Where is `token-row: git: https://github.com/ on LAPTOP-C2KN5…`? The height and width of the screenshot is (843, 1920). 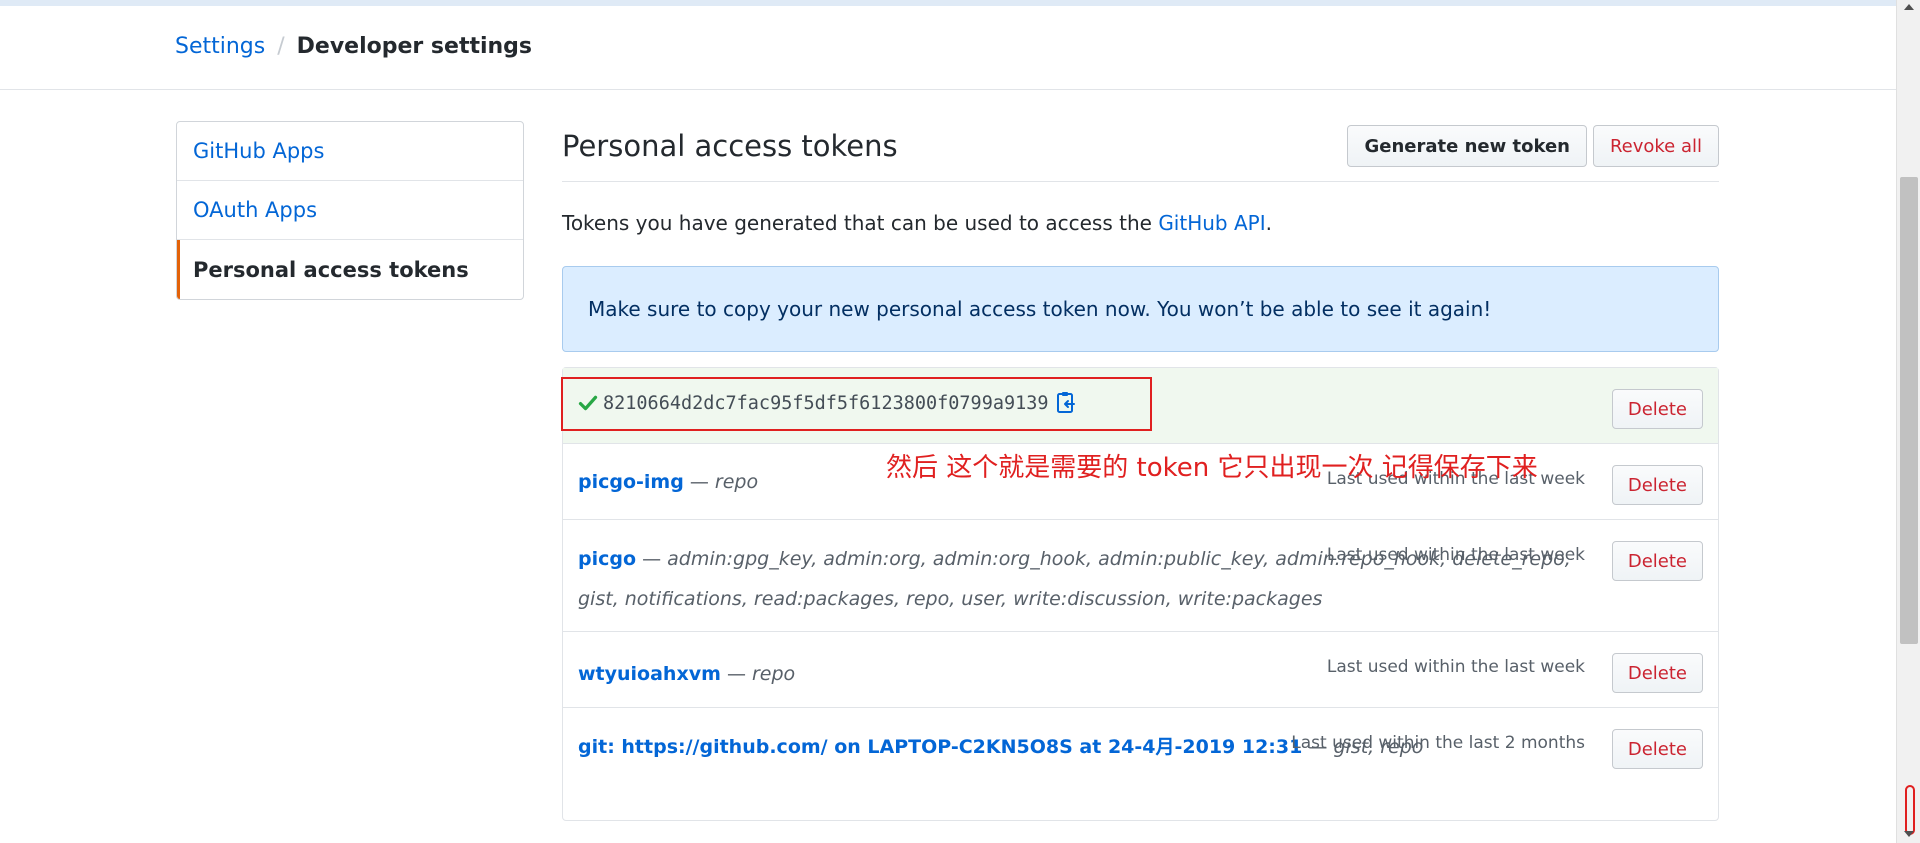 token-row: git: https://github.com/ on LAPTOP-C2KN5… is located at coordinates (1140, 764).